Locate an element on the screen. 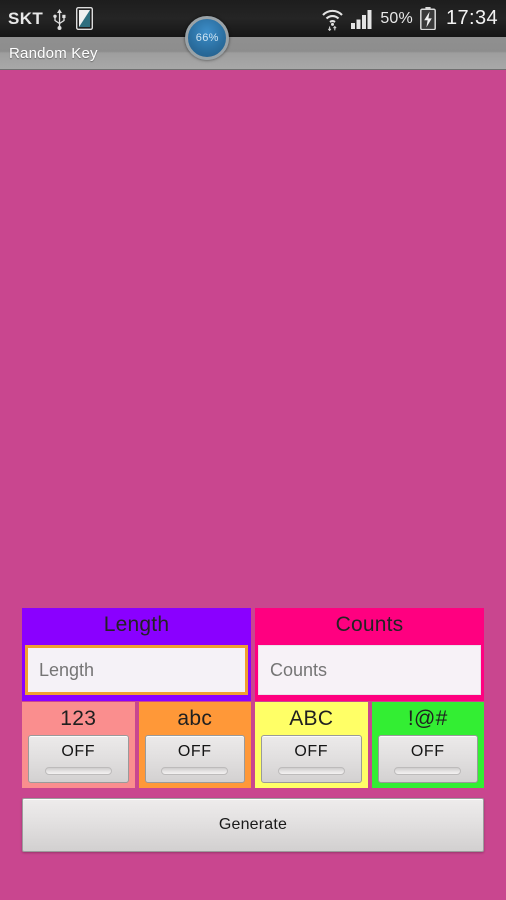 The width and height of the screenshot is (506, 900). toggle-label-lowercase: abc is located at coordinates (195, 718).